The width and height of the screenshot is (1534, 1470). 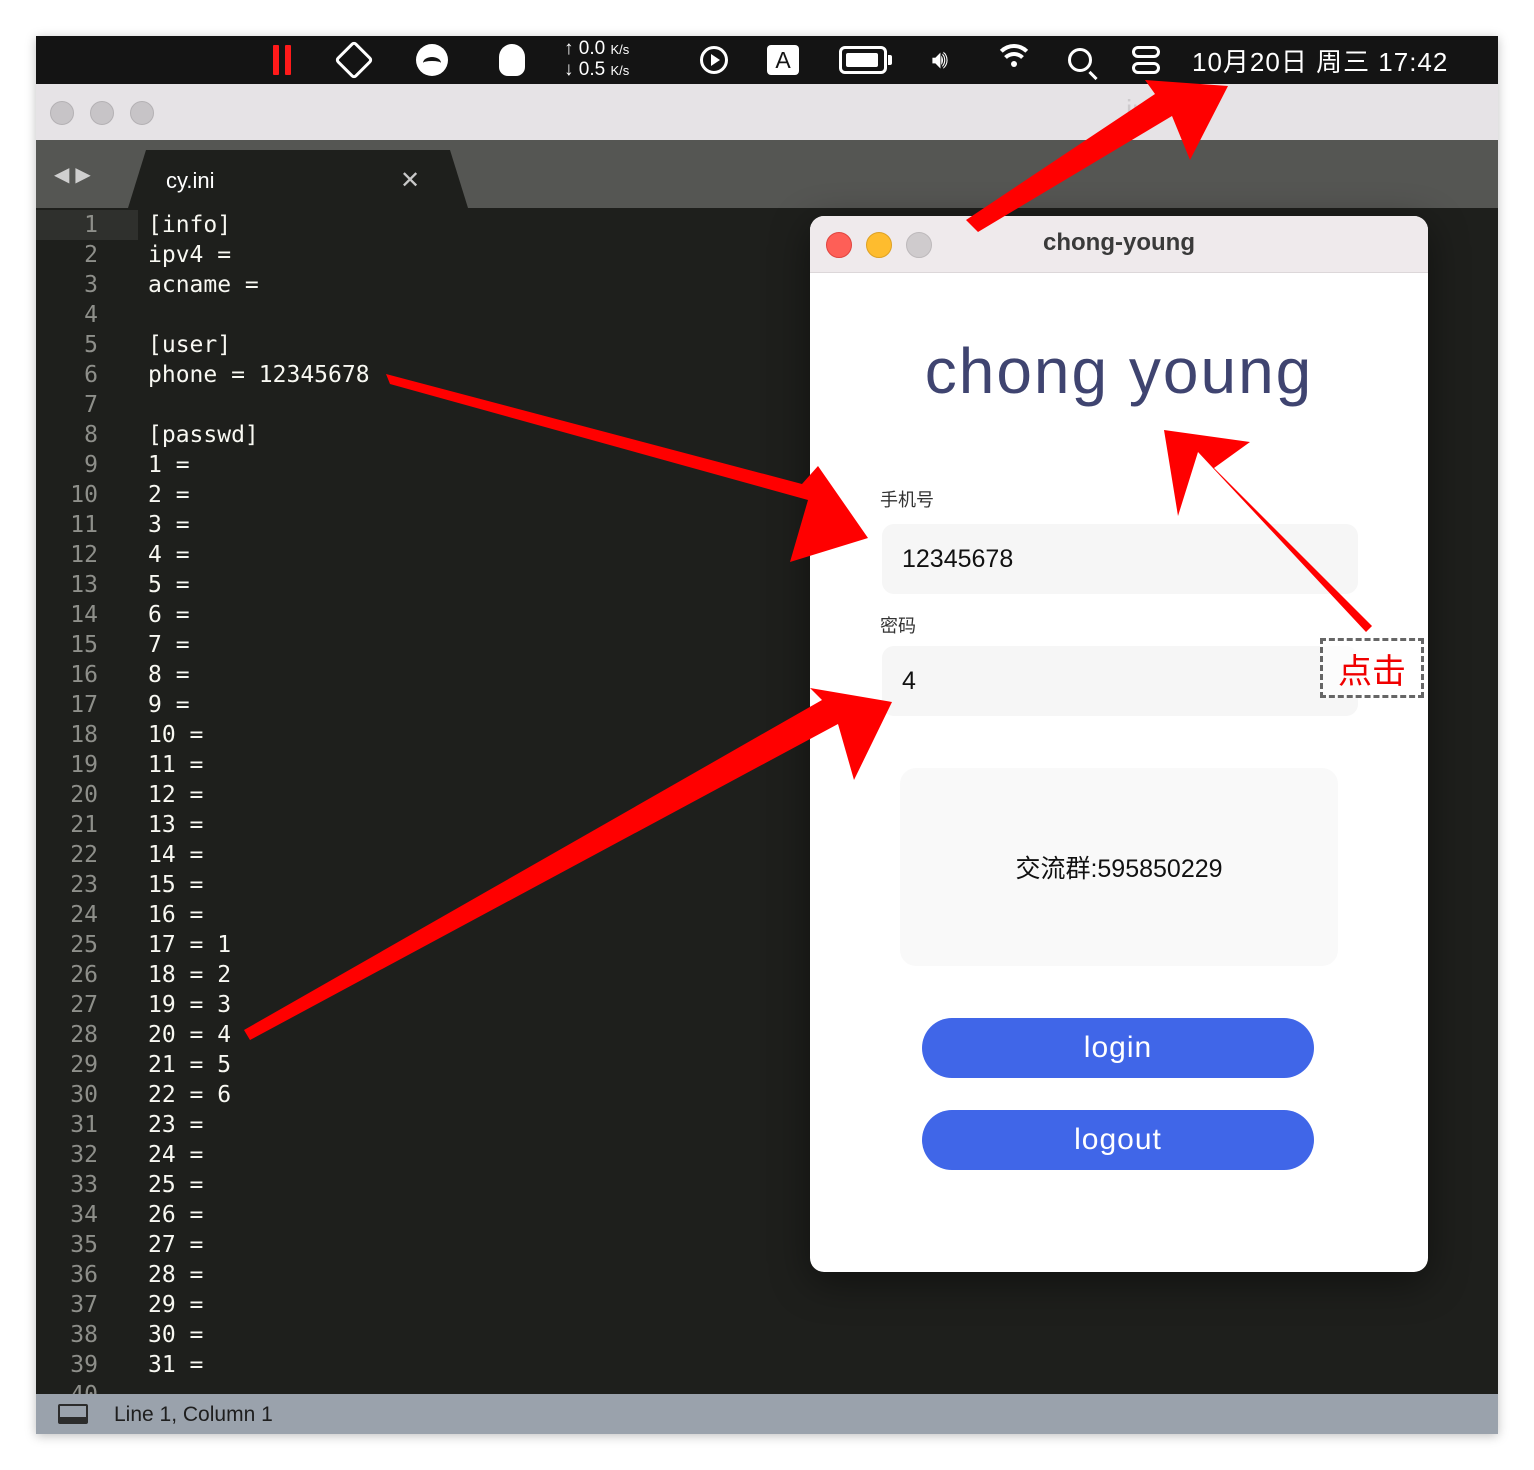 What do you see at coordinates (84, 1005) in the screenshot?
I see `line-number: 27` at bounding box center [84, 1005].